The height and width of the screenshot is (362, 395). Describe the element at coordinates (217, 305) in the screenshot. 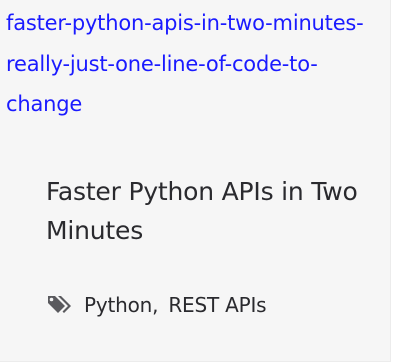

I see `tag-rest-apis: REST APIs` at that location.